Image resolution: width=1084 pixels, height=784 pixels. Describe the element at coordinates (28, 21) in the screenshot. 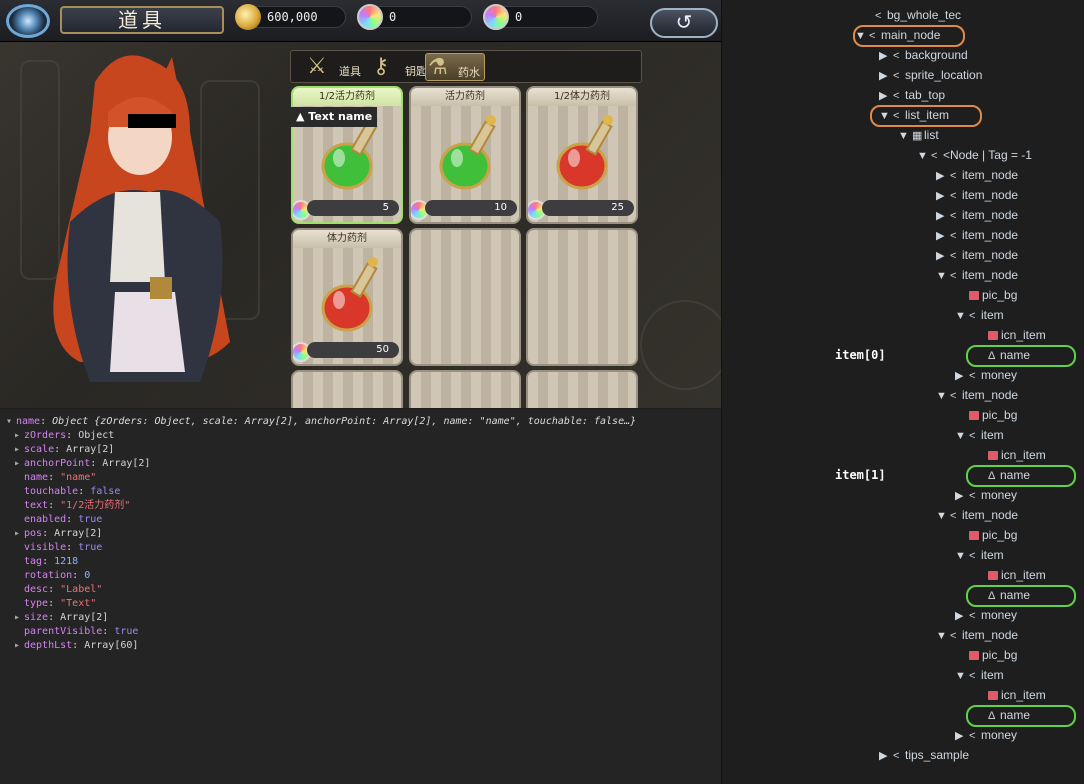

I see `menu-orb-icon` at that location.